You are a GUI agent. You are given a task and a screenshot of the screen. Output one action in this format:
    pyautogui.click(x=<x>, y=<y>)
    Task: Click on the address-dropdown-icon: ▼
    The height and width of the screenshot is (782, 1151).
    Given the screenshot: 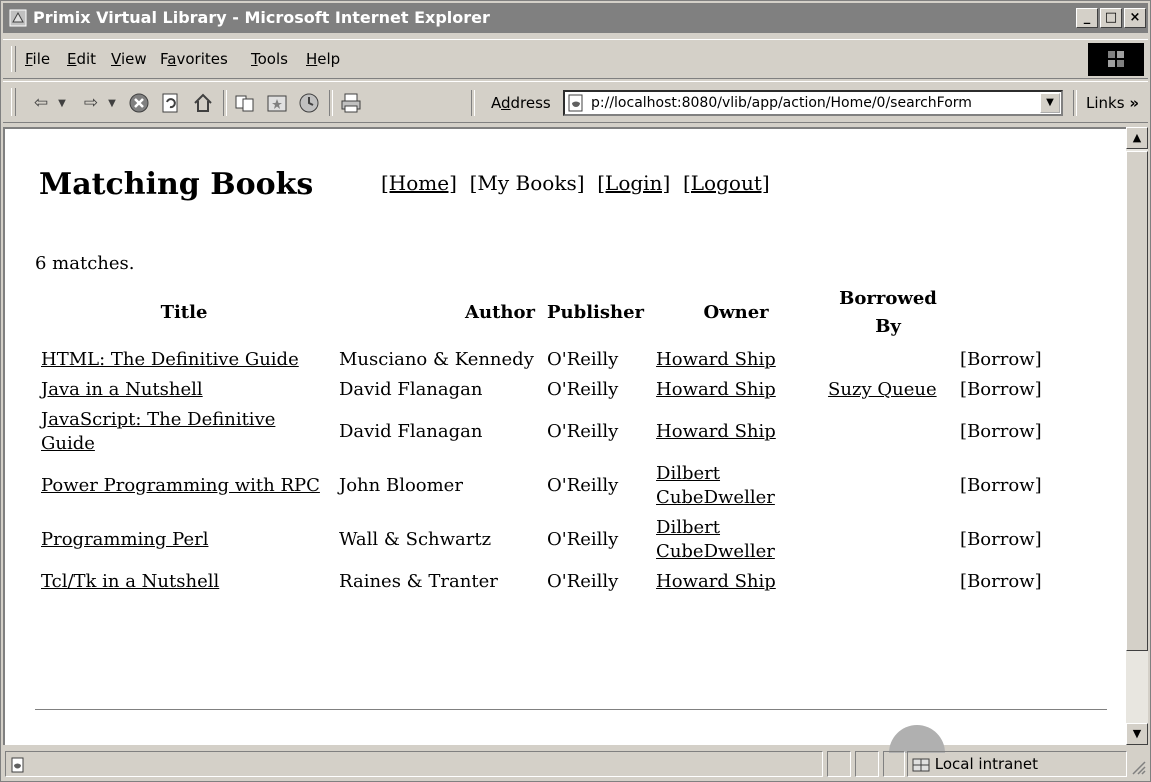 What is the action you would take?
    pyautogui.click(x=1050, y=103)
    